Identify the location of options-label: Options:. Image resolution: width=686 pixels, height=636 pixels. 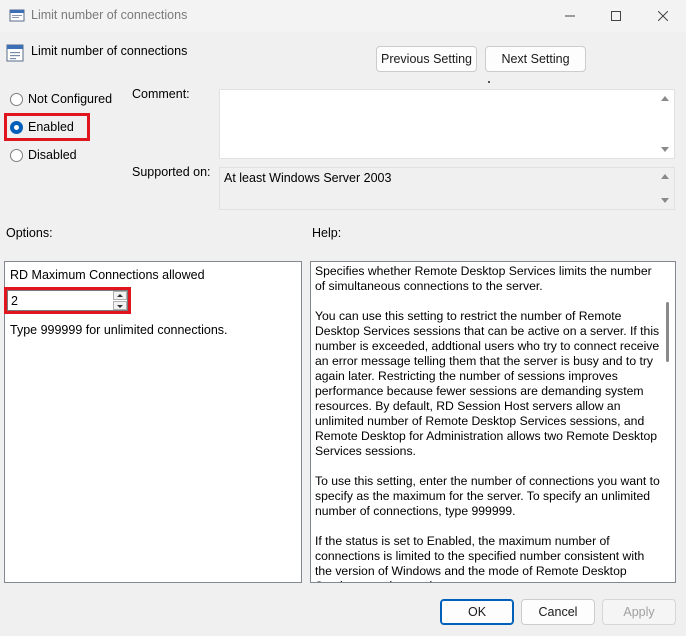
(29, 233).